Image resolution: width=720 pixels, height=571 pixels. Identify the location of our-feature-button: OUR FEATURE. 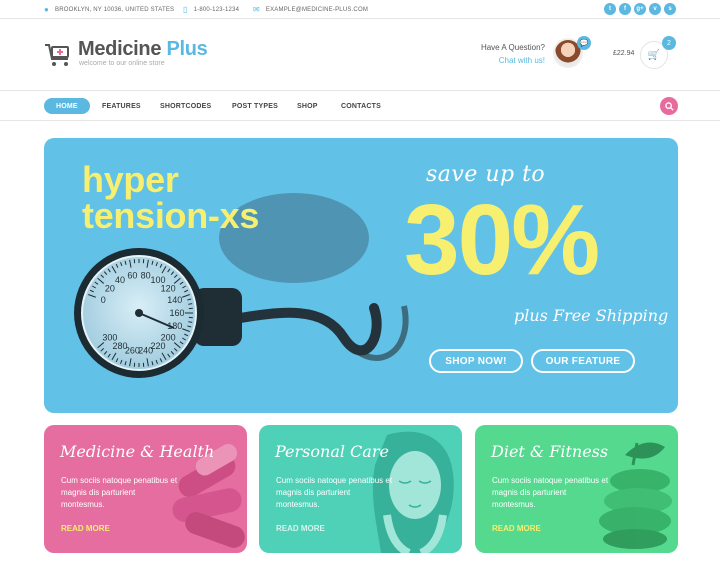
(583, 361).